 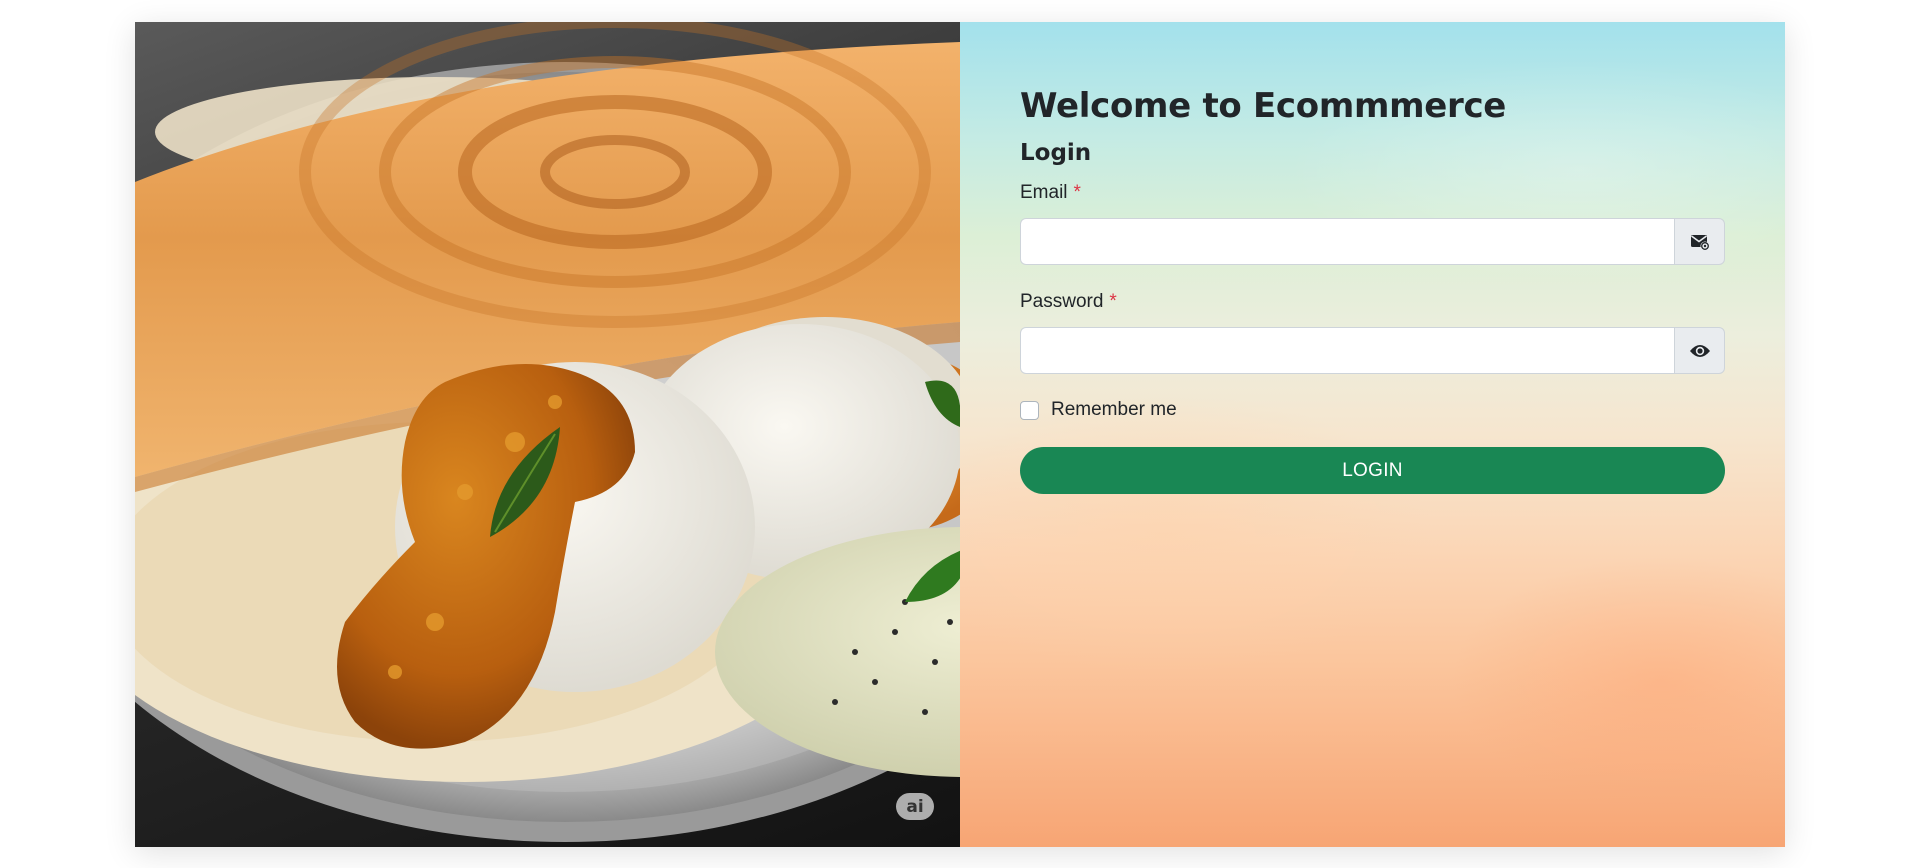 What do you see at coordinates (1263, 106) in the screenshot?
I see `page-title: Welcome to Ecommmerce` at bounding box center [1263, 106].